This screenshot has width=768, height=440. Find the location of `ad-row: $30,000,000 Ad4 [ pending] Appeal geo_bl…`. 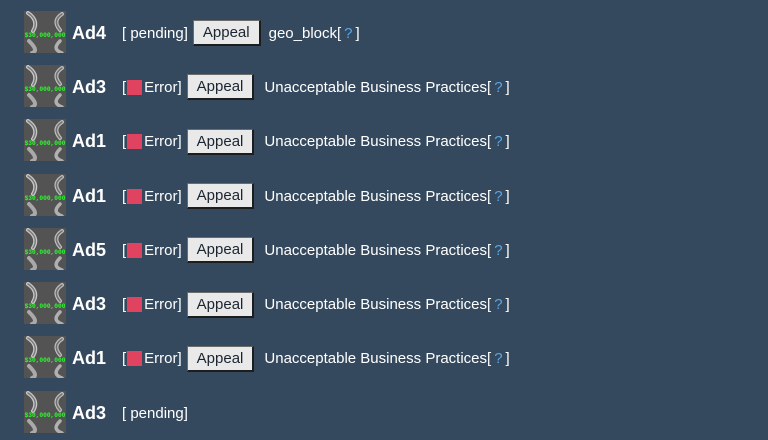

ad-row: $30,000,000 Ad4 [ pending] Appeal geo_bl… is located at coordinates (394, 33).